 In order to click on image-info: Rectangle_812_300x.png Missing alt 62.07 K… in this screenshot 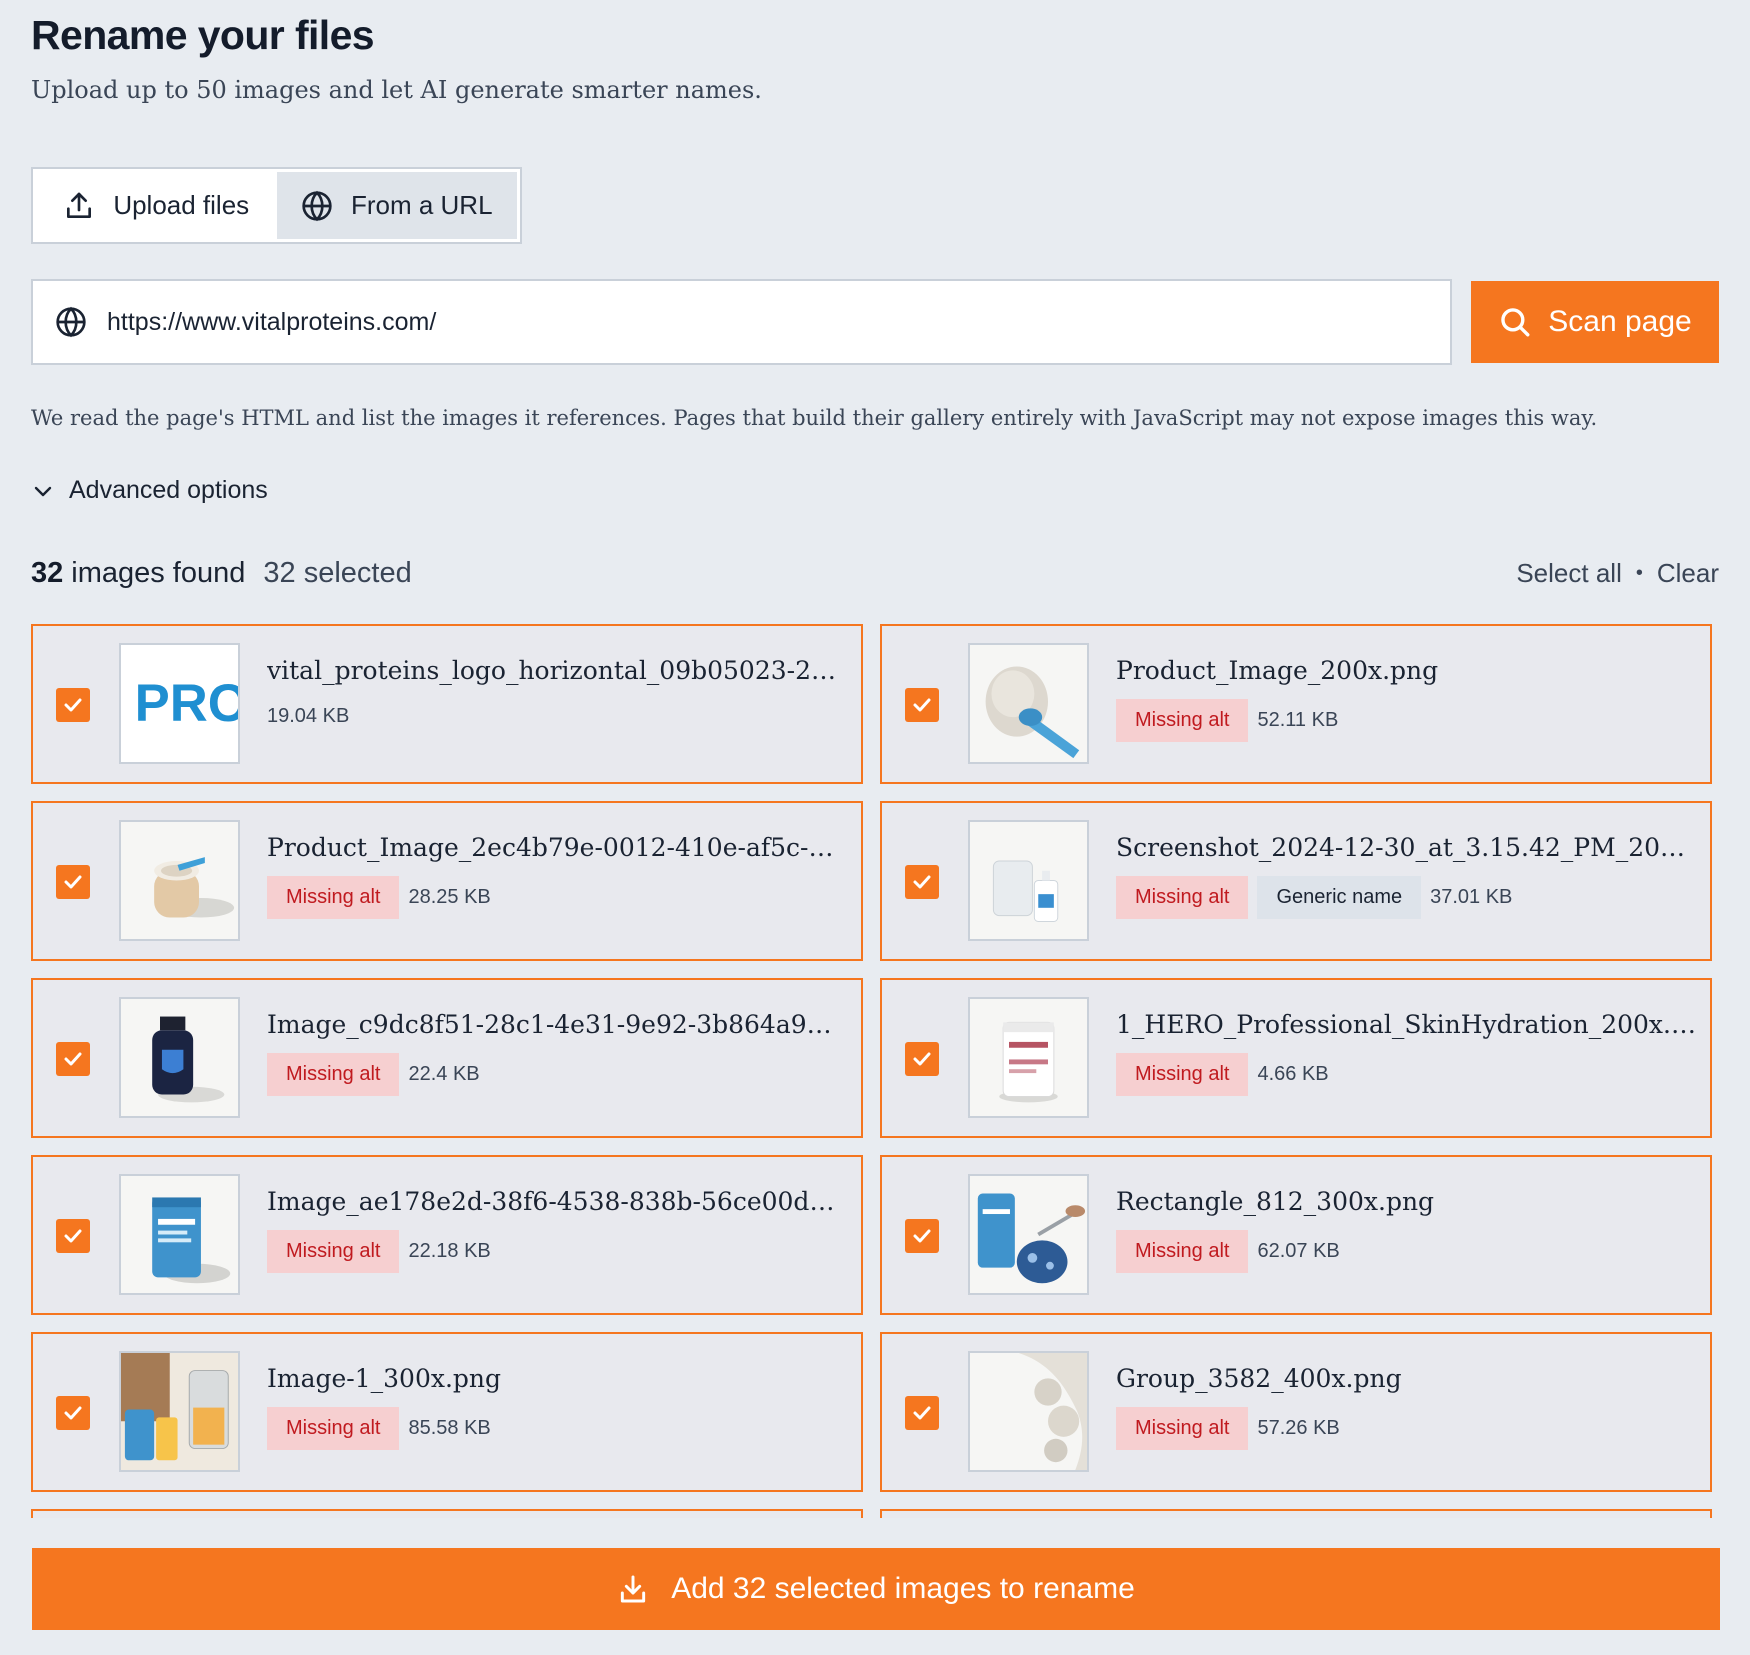, I will do `click(1406, 1230)`.